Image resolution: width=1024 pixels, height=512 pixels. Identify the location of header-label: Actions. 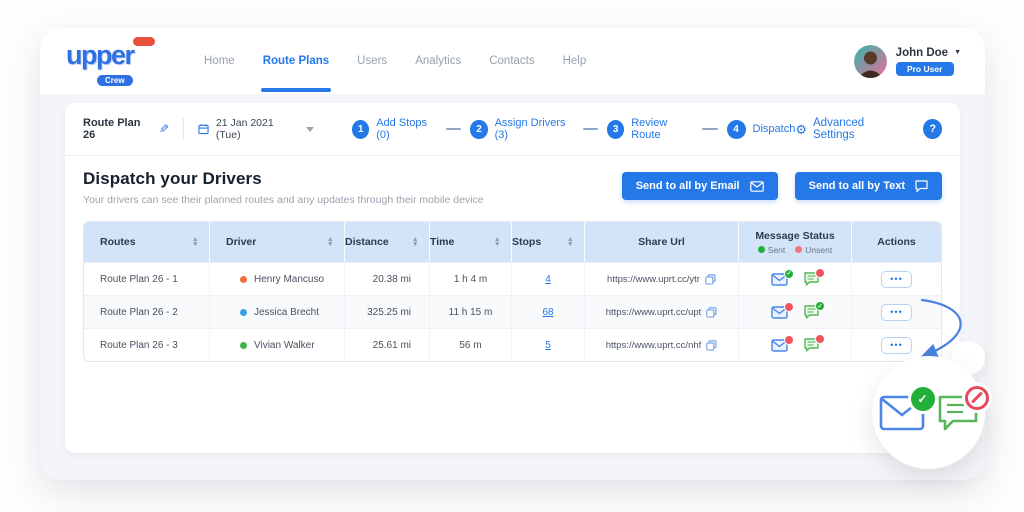
(896, 242).